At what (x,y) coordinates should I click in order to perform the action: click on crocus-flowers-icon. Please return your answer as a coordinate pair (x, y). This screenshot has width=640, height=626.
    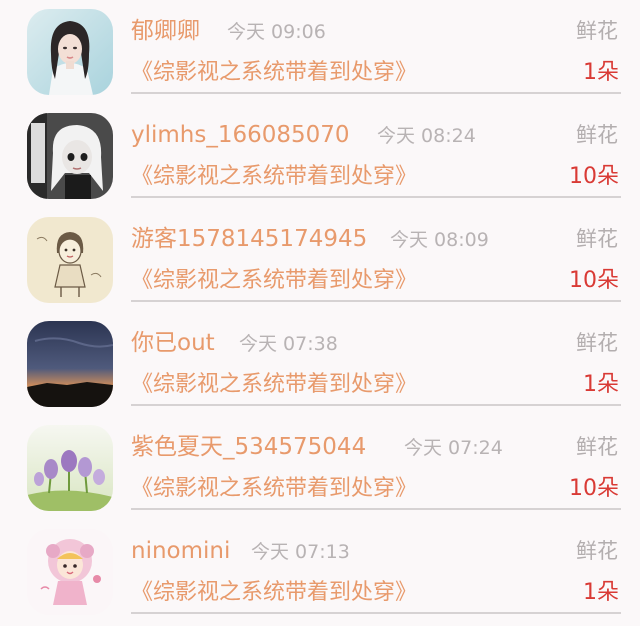
    Looking at the image, I should click on (70, 468).